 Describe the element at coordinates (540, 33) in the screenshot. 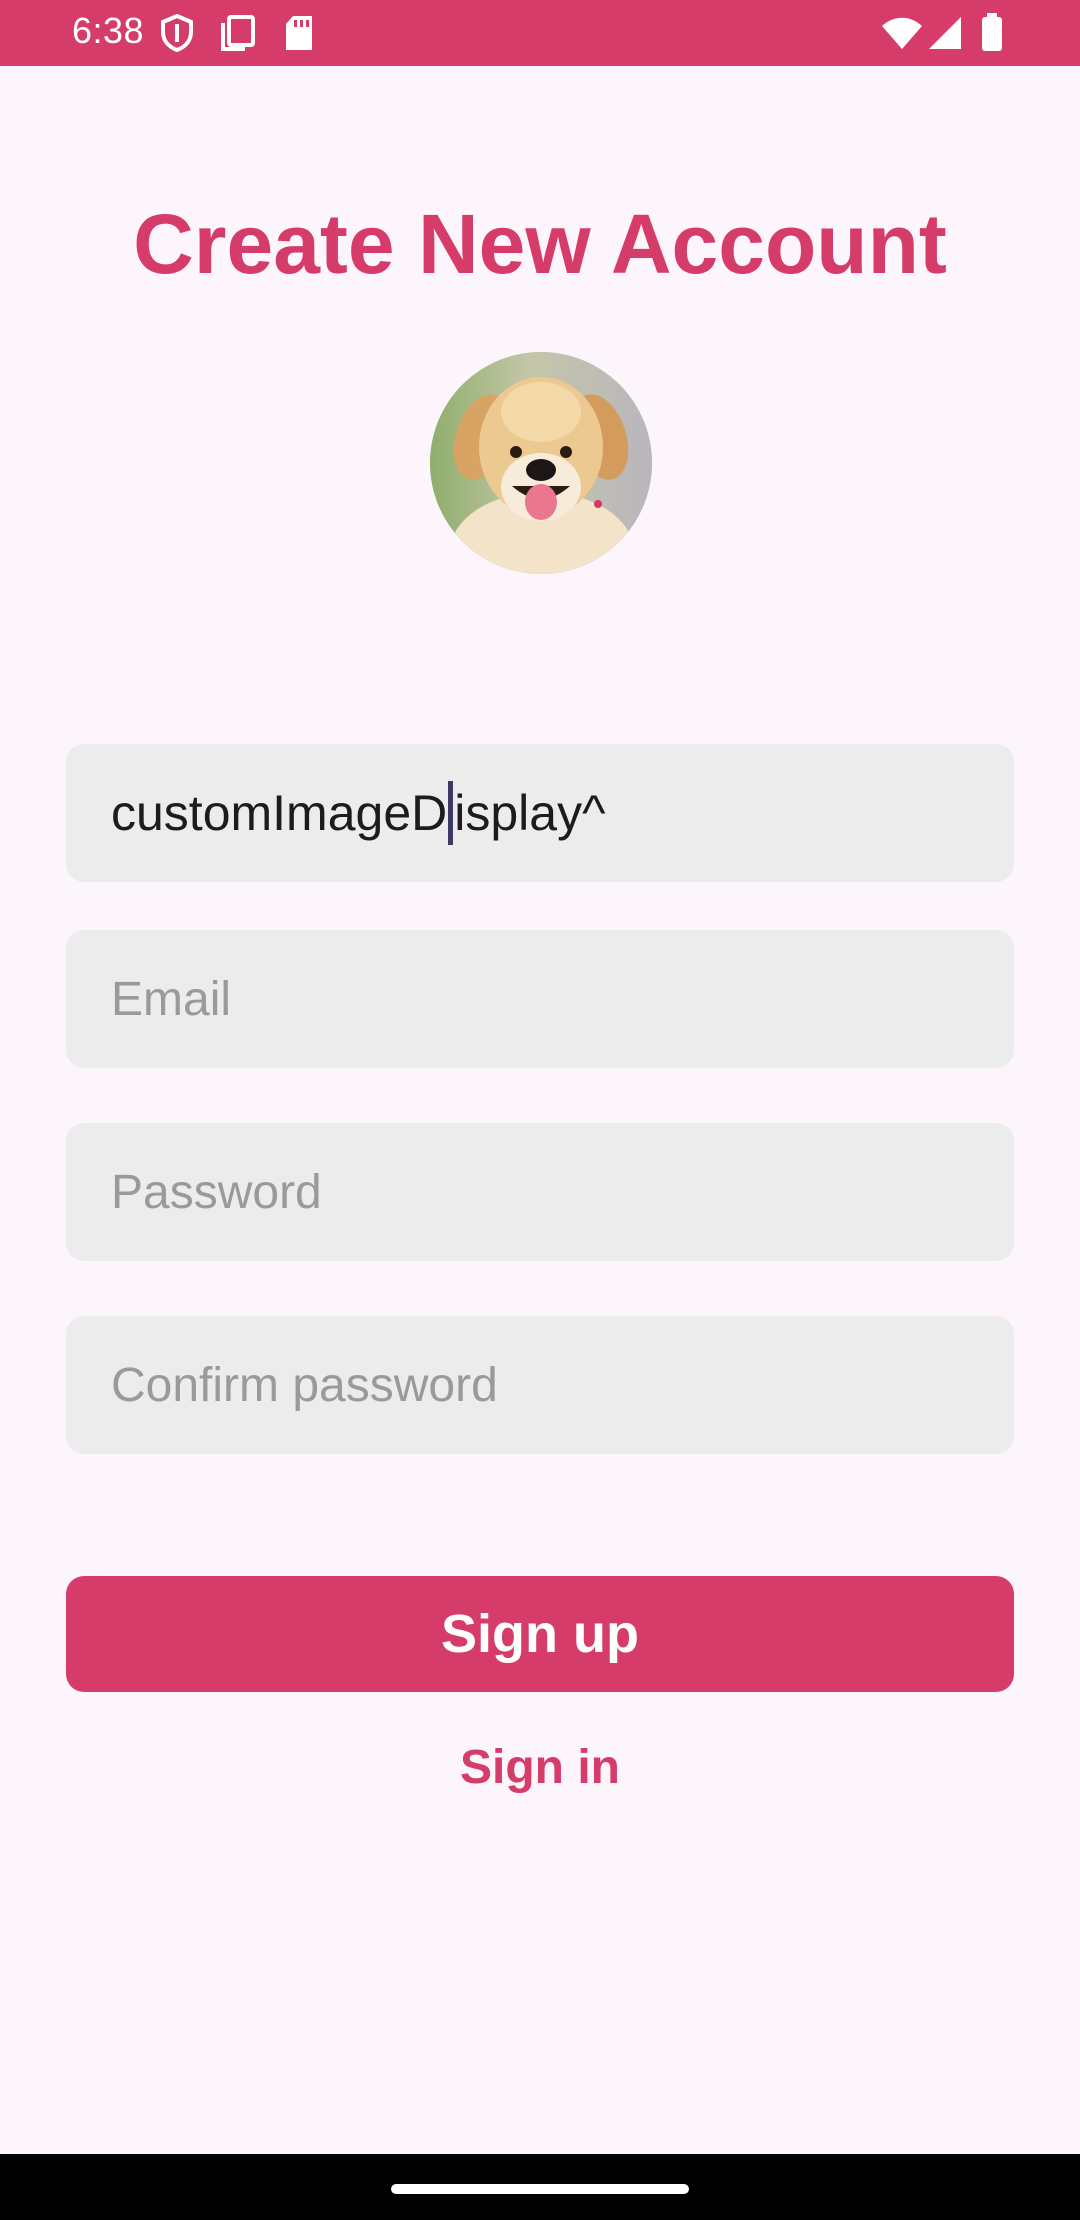

I see `status-bar: 6:38` at that location.